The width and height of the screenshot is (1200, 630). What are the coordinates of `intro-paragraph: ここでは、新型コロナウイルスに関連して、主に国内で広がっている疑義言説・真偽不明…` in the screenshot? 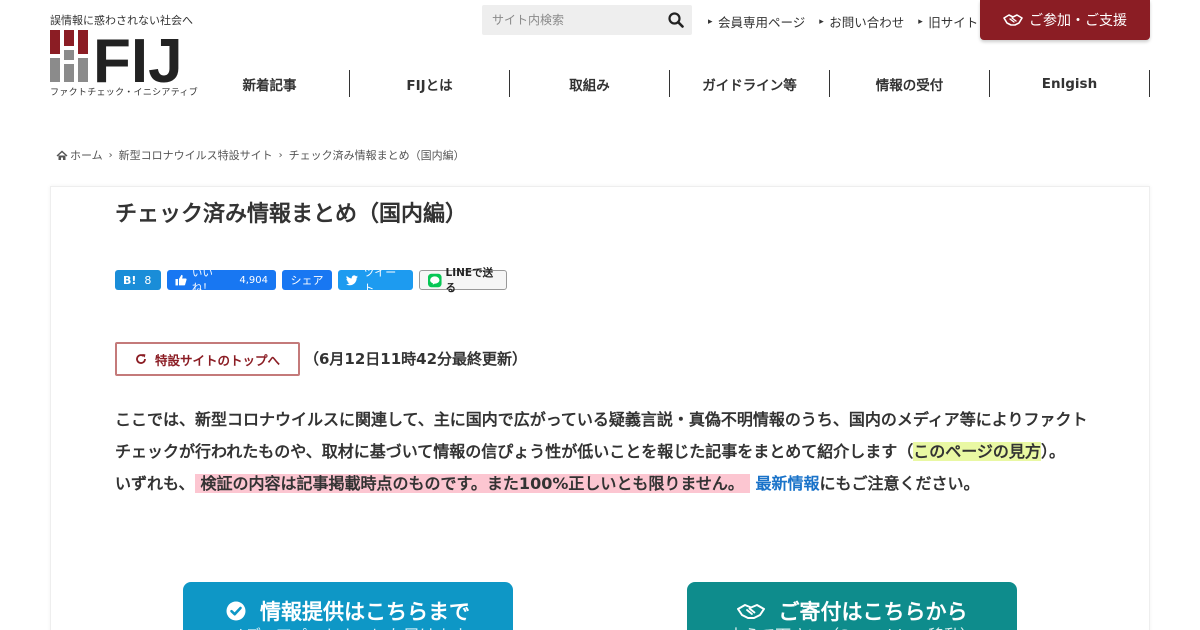 It's located at (601, 435).